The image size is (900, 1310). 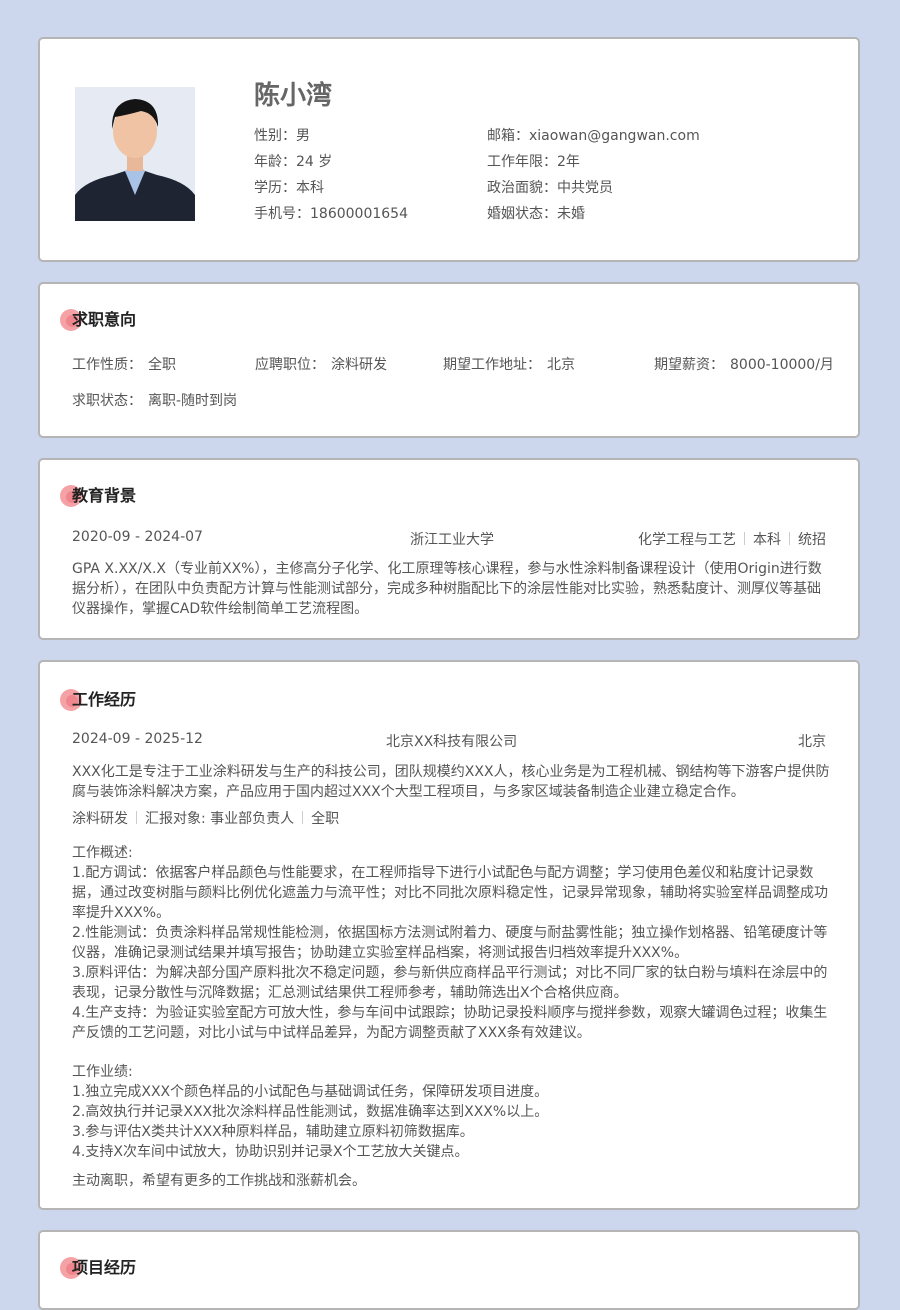 I want to click on project-experience-card: 项目经历, so click(x=449, y=1270).